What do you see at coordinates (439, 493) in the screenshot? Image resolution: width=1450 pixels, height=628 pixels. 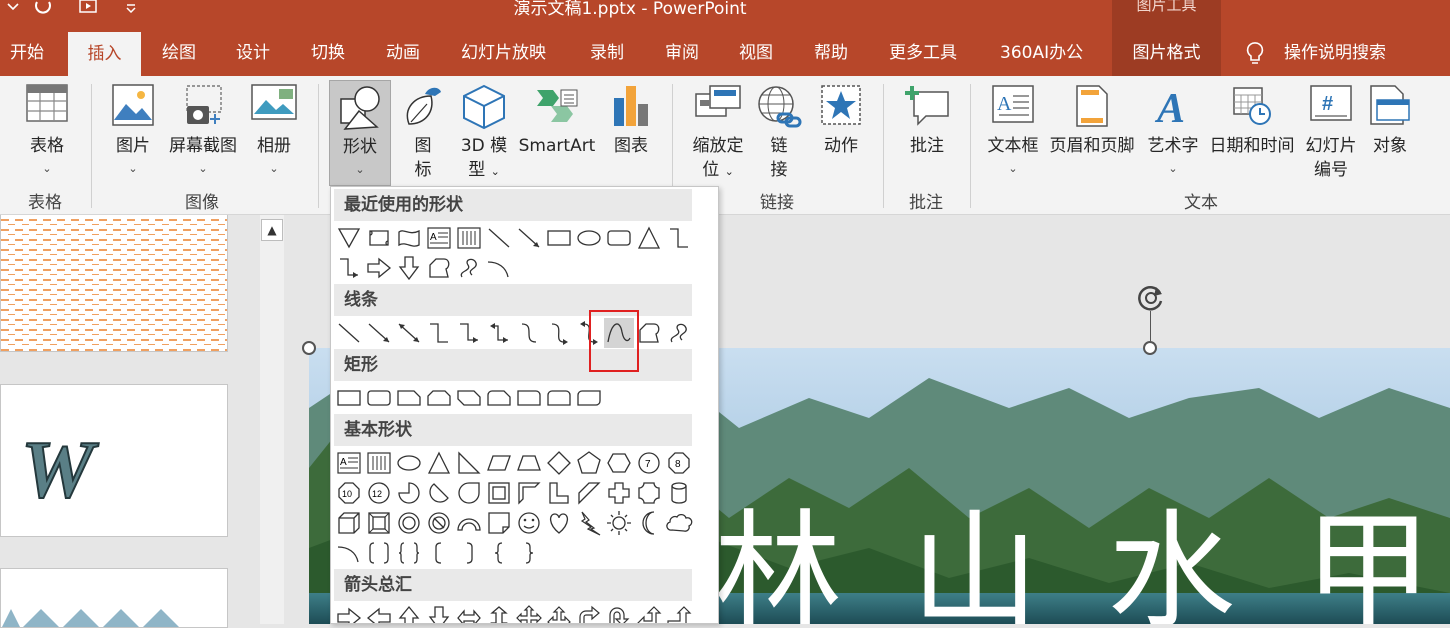 I see `basic-chord` at bounding box center [439, 493].